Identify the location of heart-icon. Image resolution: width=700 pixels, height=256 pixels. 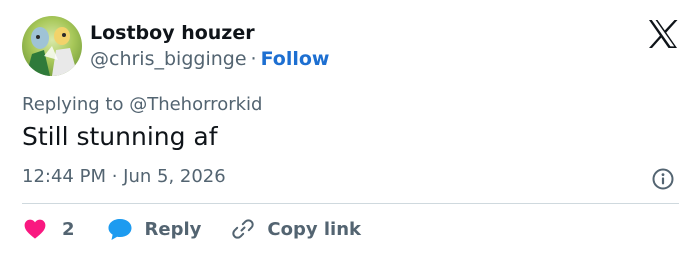
(35, 229).